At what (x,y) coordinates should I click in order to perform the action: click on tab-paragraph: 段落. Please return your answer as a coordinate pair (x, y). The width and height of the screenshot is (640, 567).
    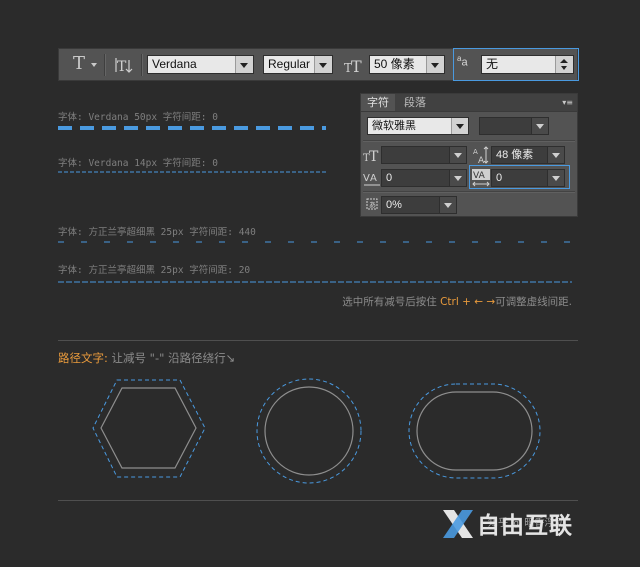
    Looking at the image, I should click on (415, 102).